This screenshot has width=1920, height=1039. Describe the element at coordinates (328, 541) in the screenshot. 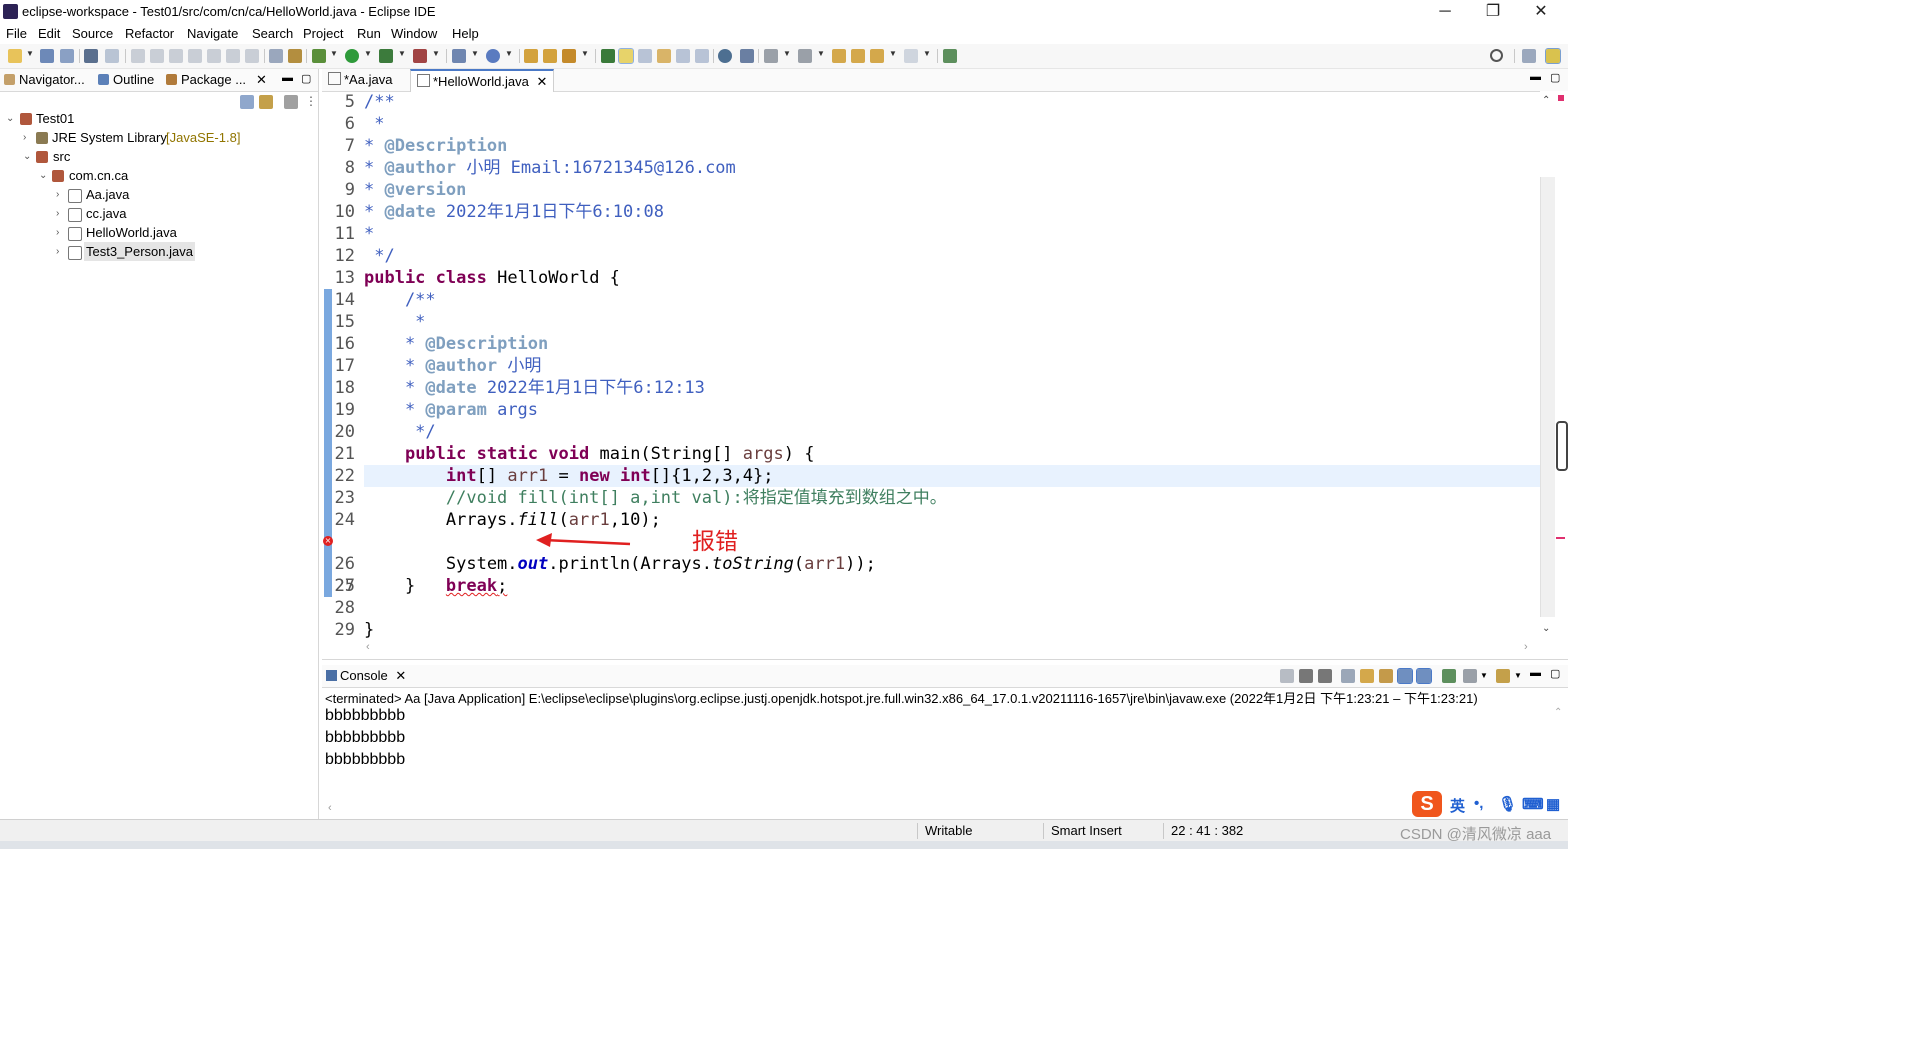

I see `error-marker-icon: ×` at that location.